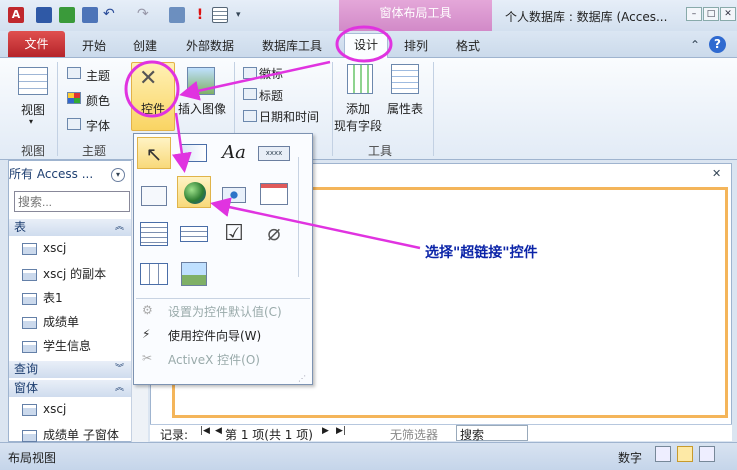 This screenshot has width=737, height=470. Describe the element at coordinates (481, 253) in the screenshot. I see `annotation-callout: 选择"超链接"控件` at that location.